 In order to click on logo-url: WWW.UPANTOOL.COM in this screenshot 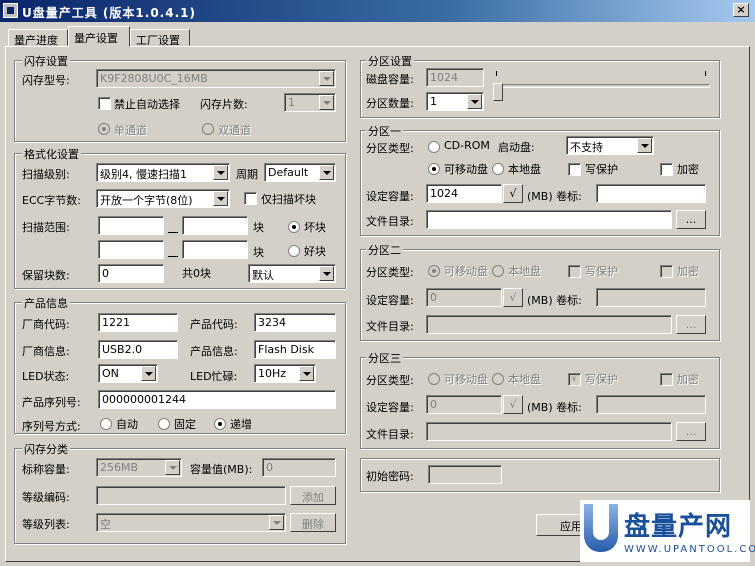, I will do `click(689, 549)`.